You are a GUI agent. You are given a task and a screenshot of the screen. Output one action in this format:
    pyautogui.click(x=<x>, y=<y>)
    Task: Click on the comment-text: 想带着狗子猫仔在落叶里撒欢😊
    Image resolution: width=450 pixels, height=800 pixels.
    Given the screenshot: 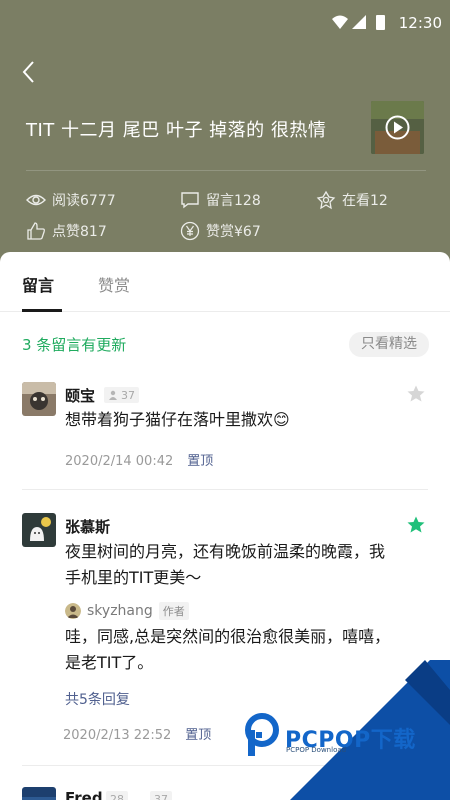 What is the action you would take?
    pyautogui.click(x=177, y=419)
    